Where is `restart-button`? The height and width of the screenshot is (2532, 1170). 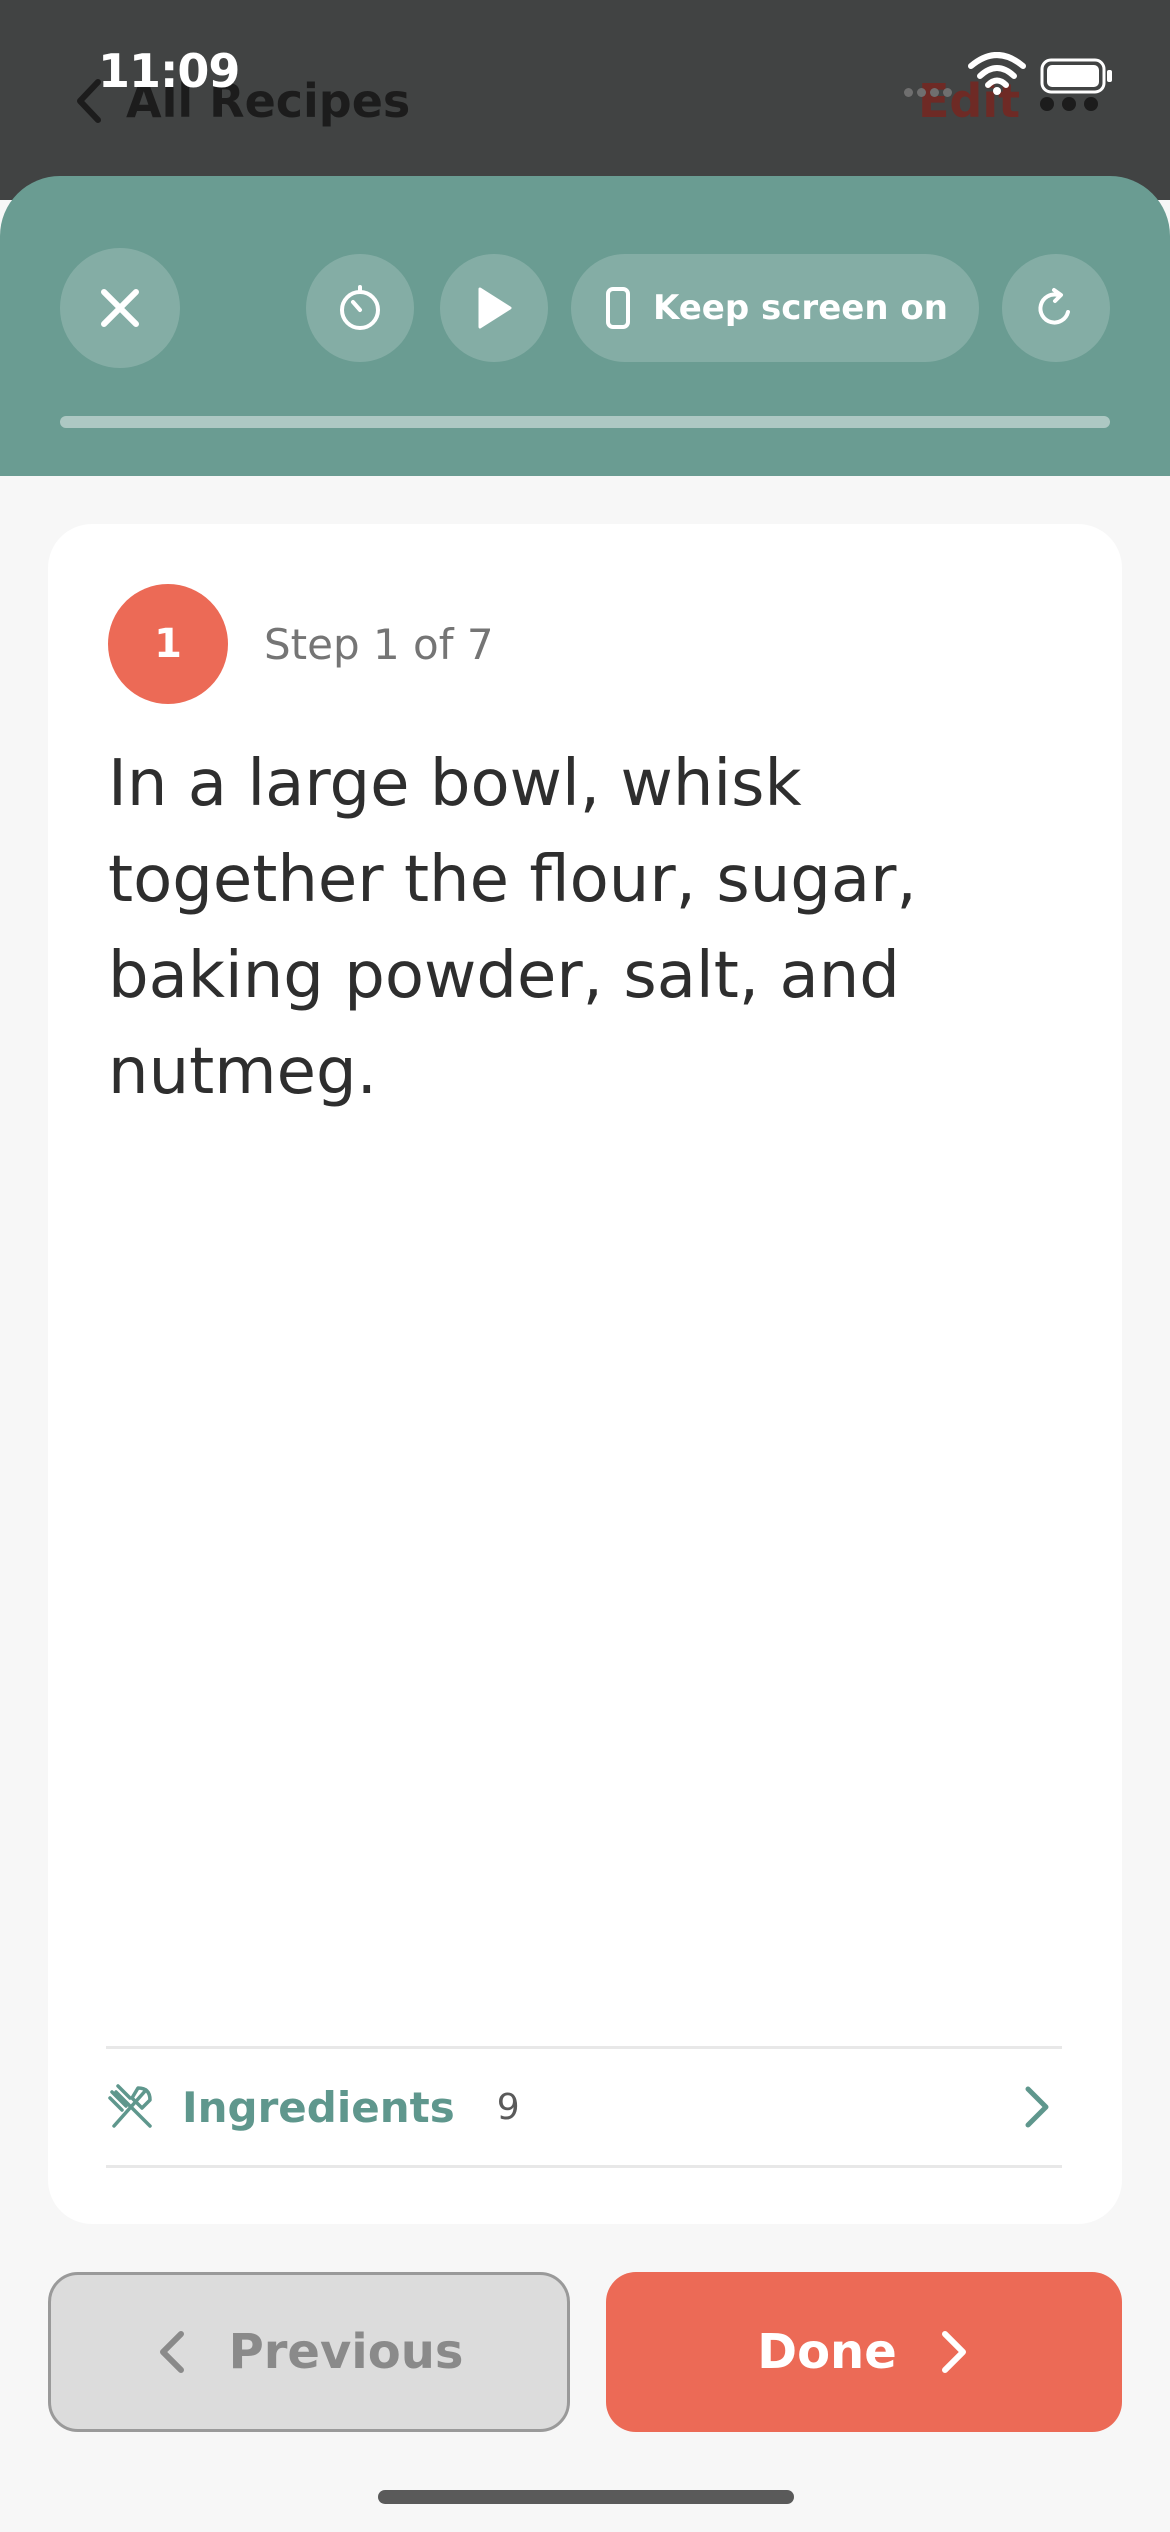 restart-button is located at coordinates (1056, 308).